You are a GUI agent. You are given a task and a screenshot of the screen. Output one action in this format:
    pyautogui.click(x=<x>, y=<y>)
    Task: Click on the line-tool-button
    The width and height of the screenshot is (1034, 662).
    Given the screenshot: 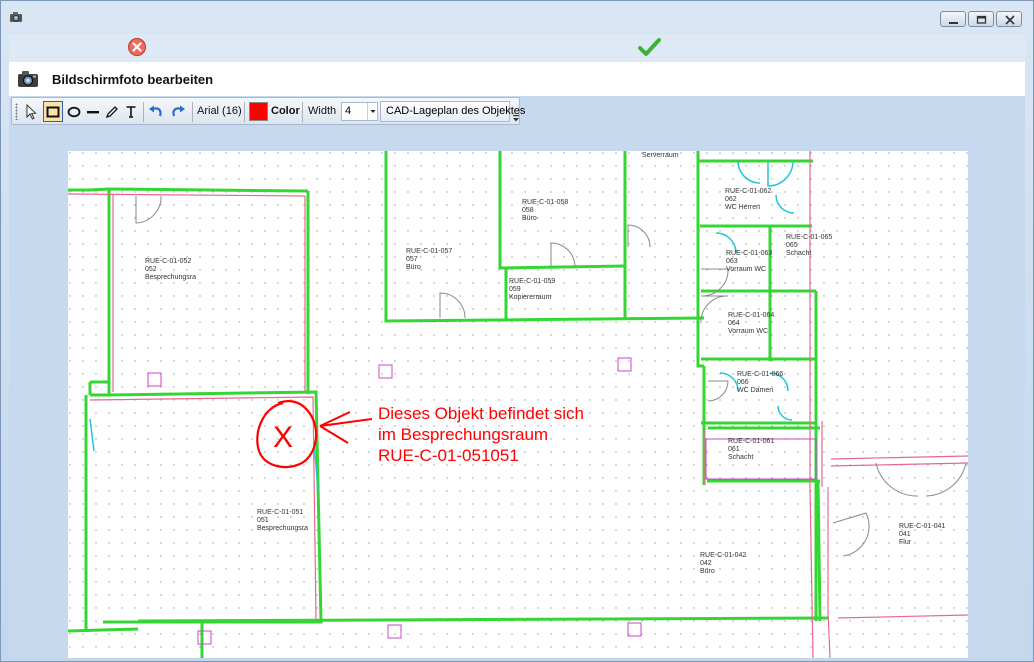 What is the action you would take?
    pyautogui.click(x=93, y=111)
    